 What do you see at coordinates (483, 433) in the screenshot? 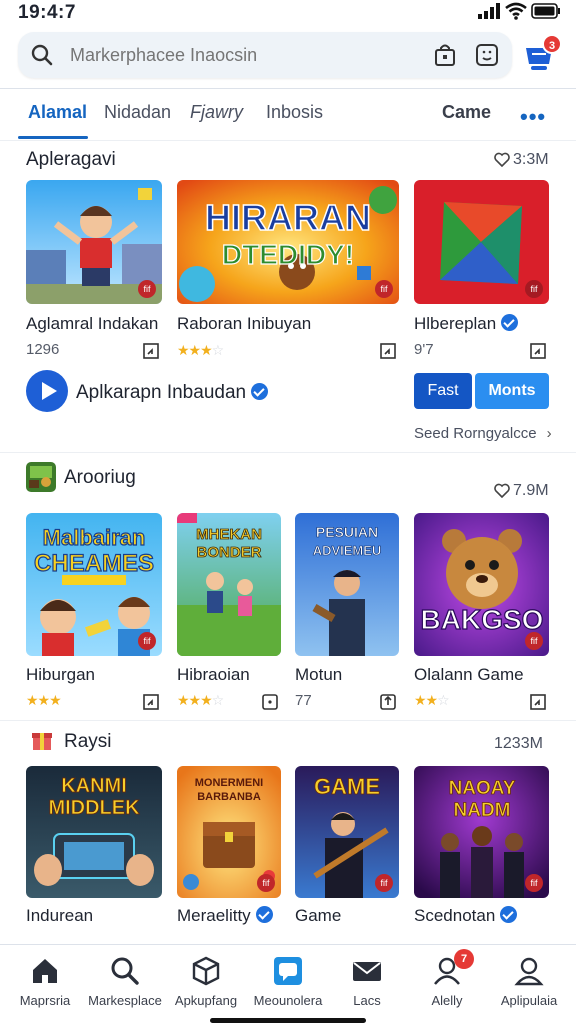
I see `see-more-link: Seed Rorngyalcce ›` at bounding box center [483, 433].